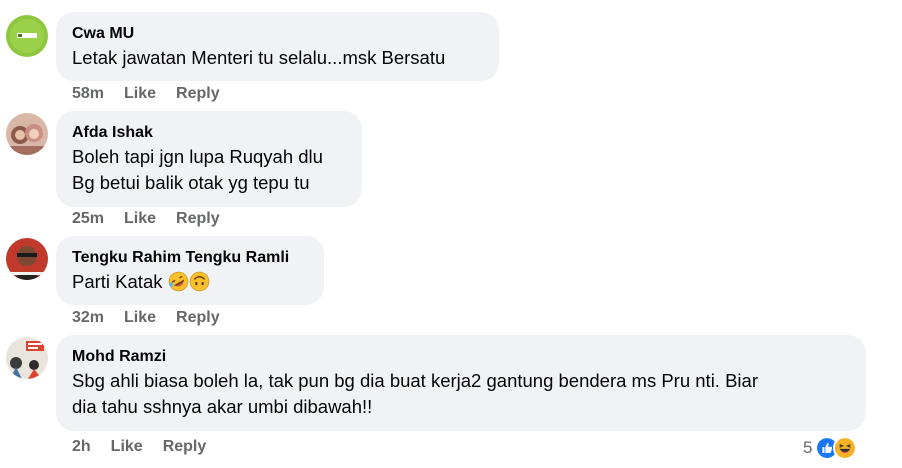 This screenshot has height=468, width=902. I want to click on comment-time: 58m, so click(88, 93).